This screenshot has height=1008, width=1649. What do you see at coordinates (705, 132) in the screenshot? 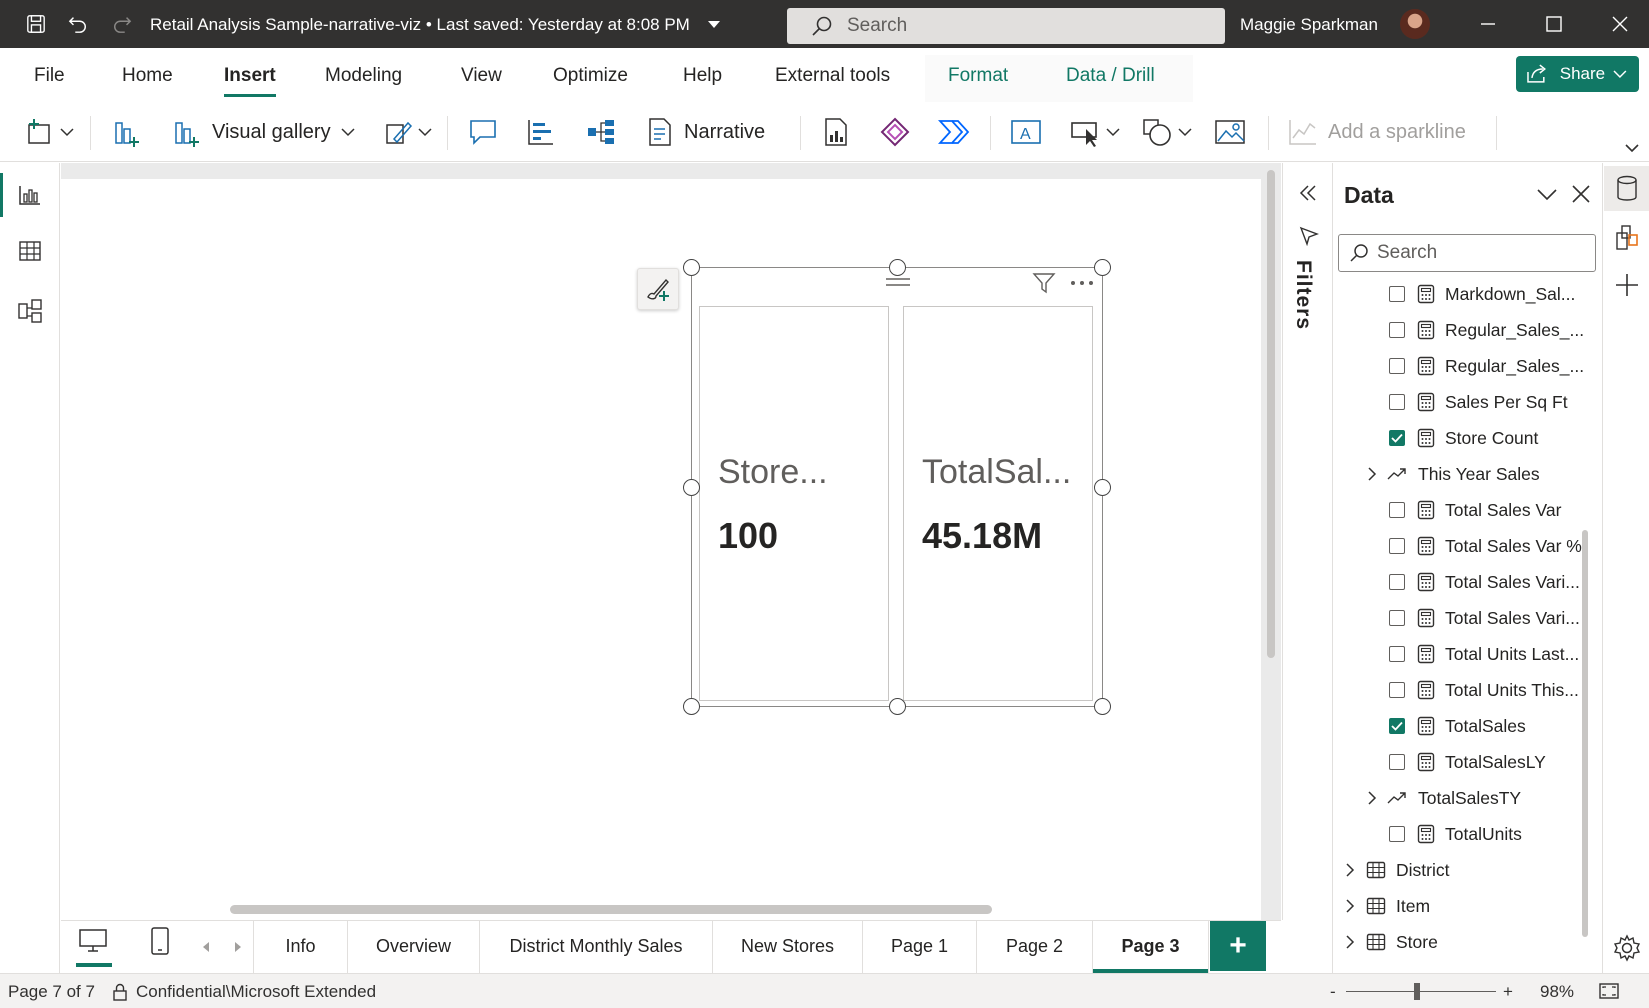
I see `narrative-button: Narrative` at bounding box center [705, 132].